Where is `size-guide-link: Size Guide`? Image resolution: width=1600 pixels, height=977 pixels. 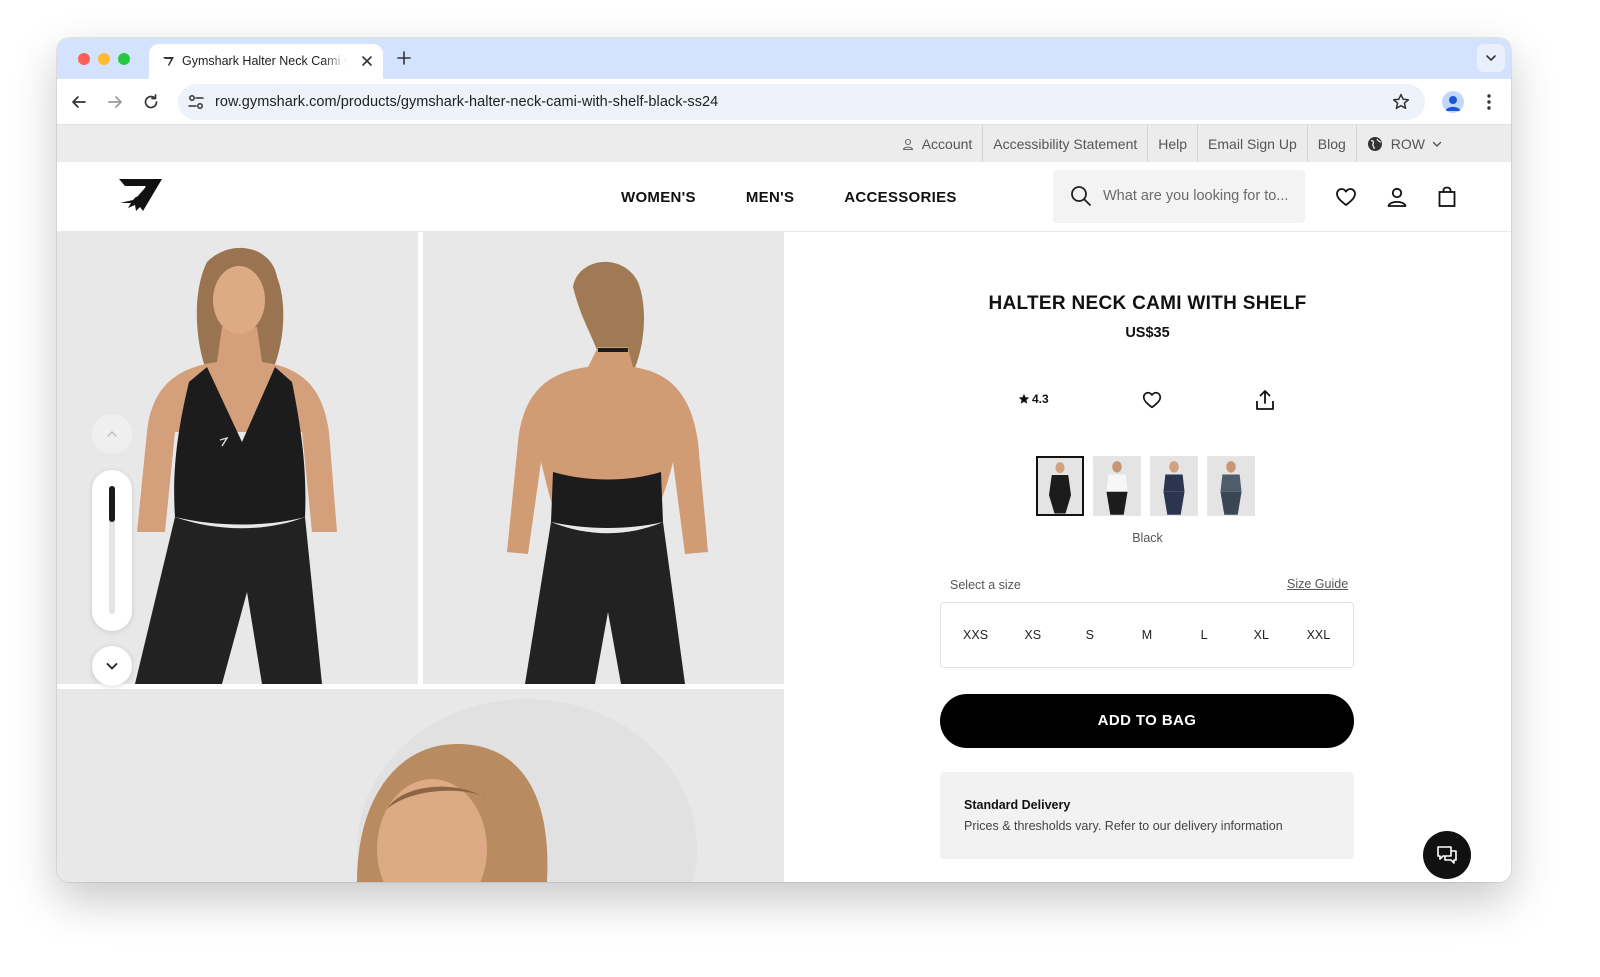
size-guide-link: Size Guide is located at coordinates (1317, 584).